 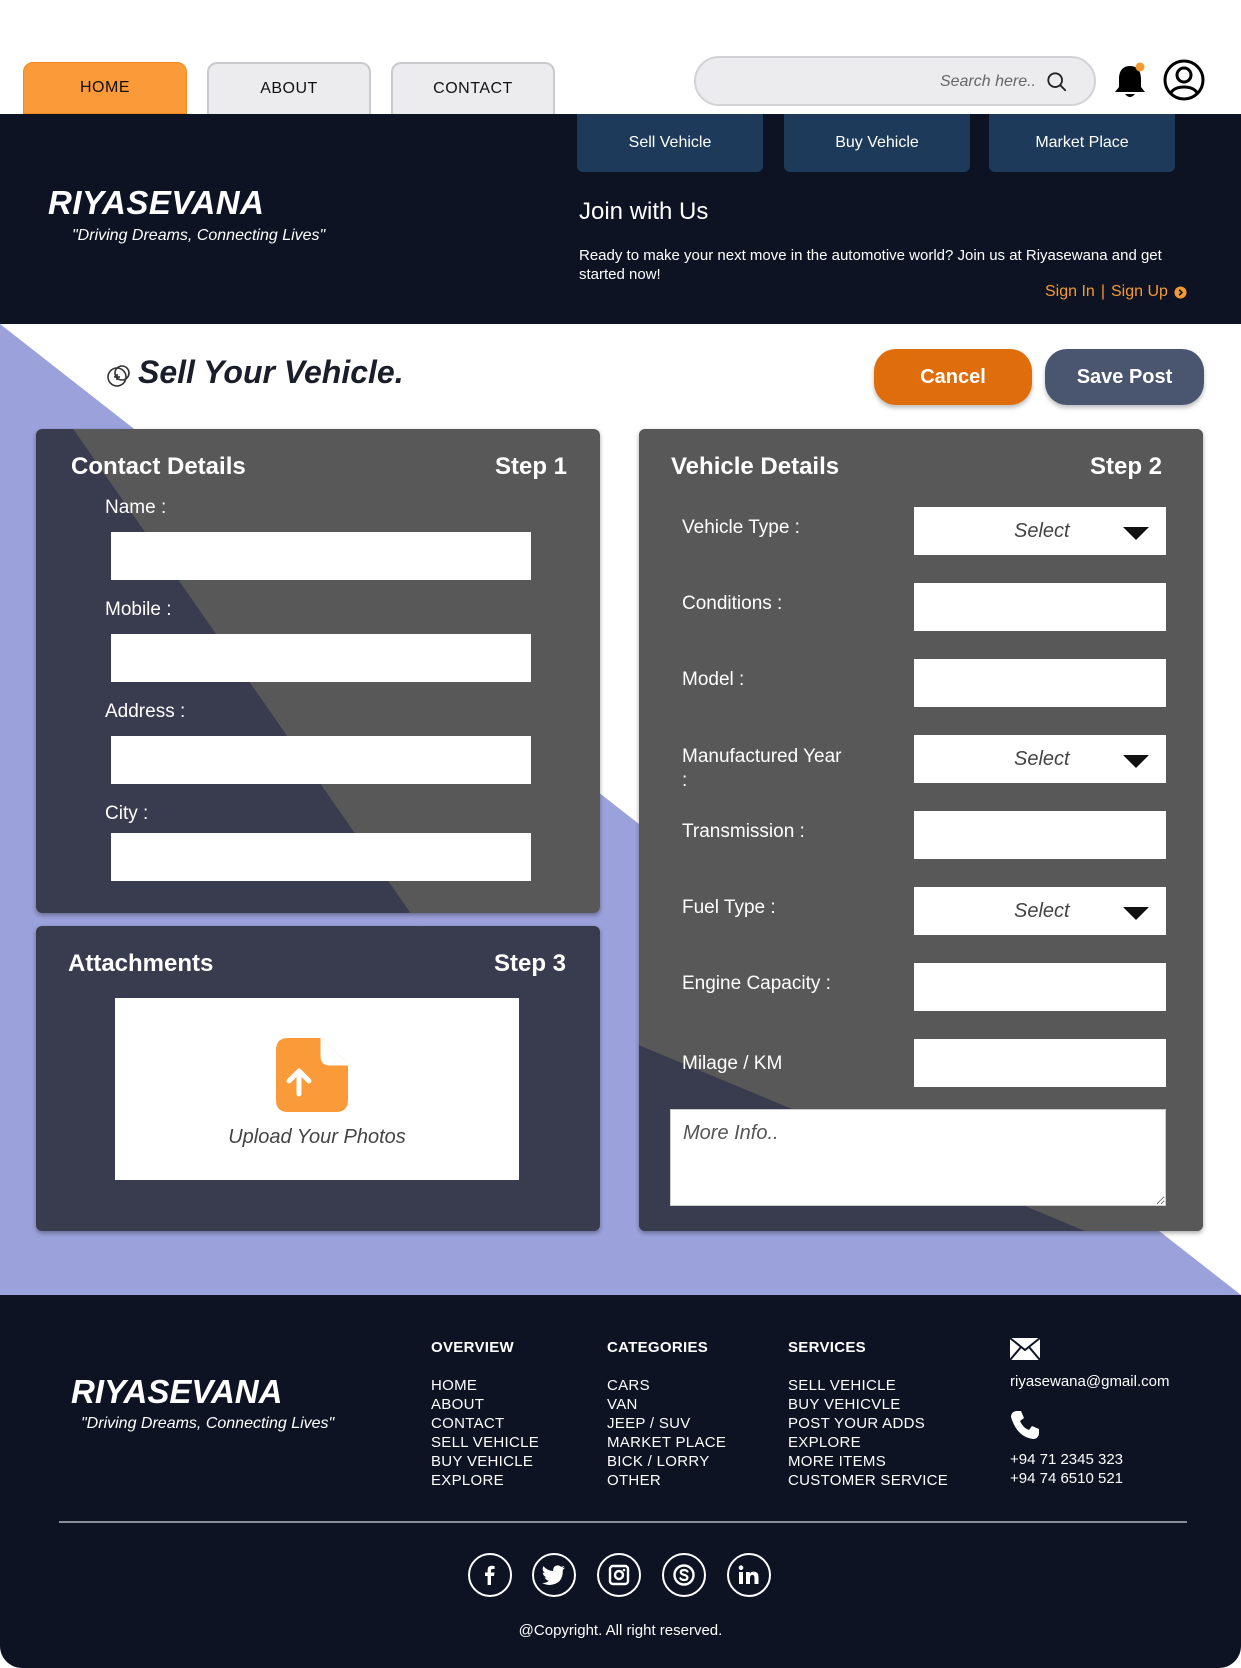 I want to click on upload-file-icon, so click(x=312, y=1075).